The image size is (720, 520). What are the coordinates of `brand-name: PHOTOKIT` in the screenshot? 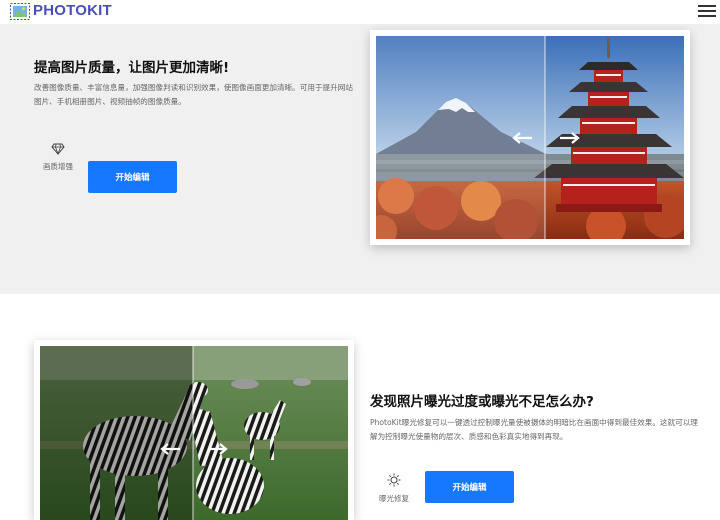 It's located at (72, 10).